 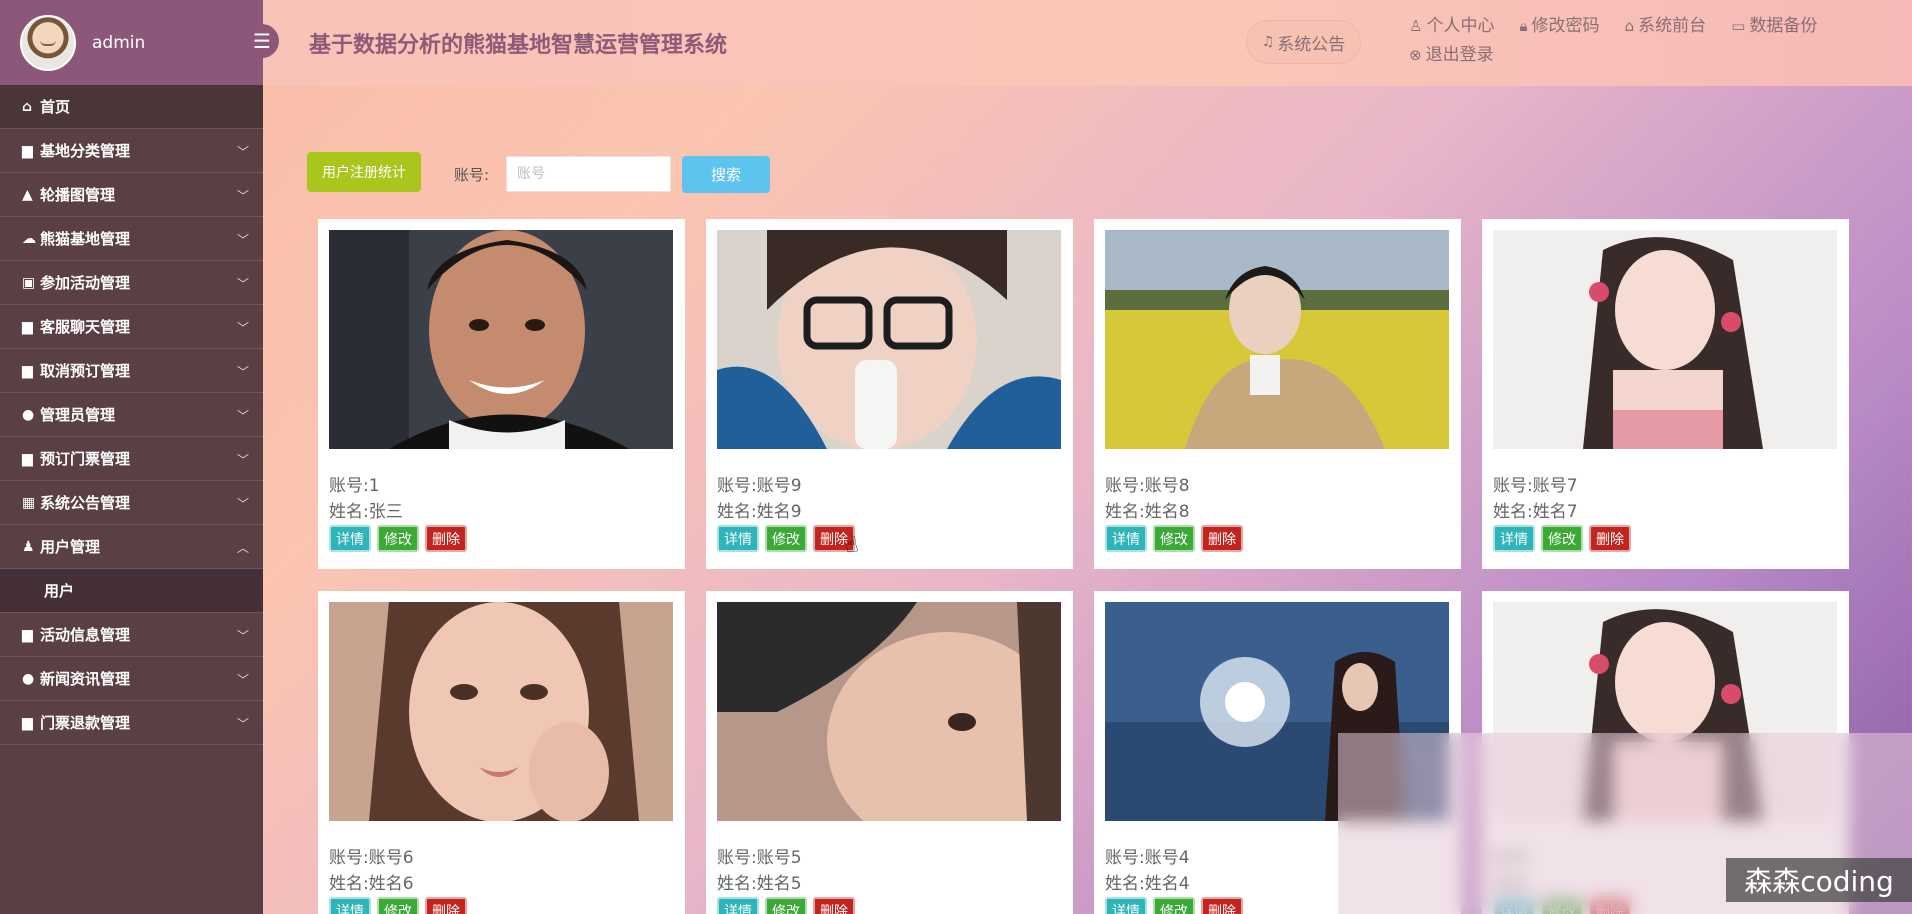 What do you see at coordinates (1672, 26) in the screenshot?
I see `link-label: 系统前台` at bounding box center [1672, 26].